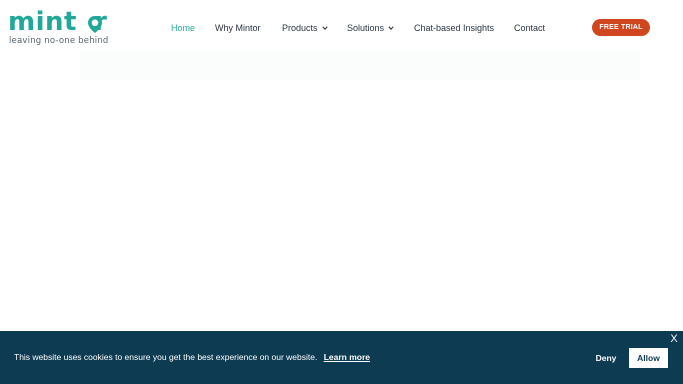 The width and height of the screenshot is (683, 384). I want to click on nav-item-why-mintor: Why Mintor, so click(238, 28).